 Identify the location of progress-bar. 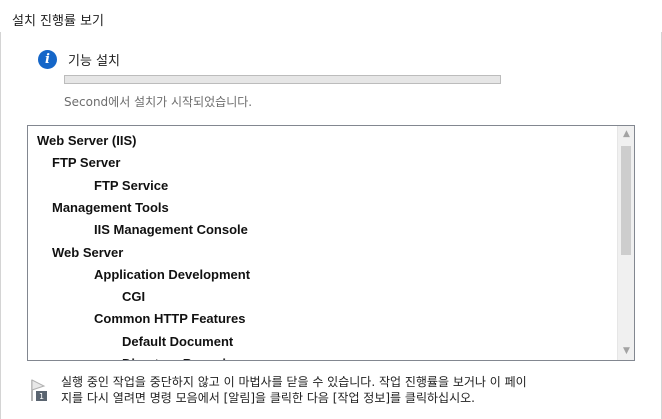
(282, 79).